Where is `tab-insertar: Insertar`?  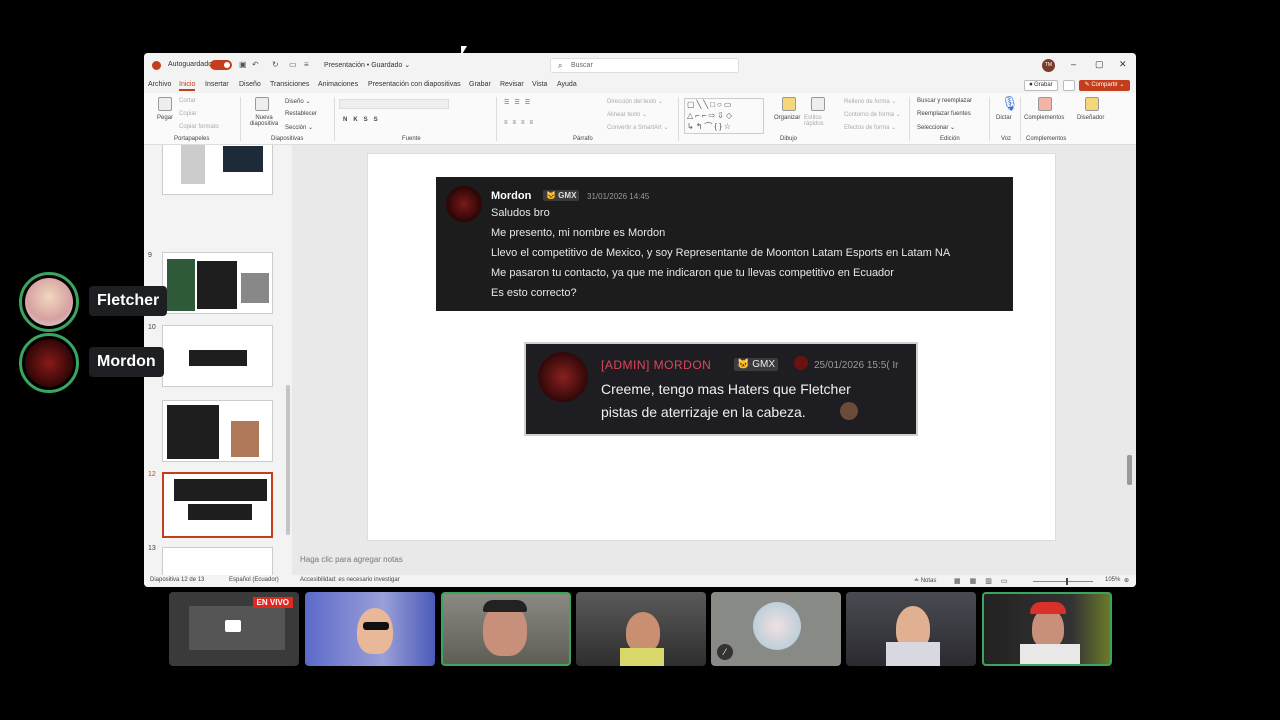 tab-insertar: Insertar is located at coordinates (217, 84).